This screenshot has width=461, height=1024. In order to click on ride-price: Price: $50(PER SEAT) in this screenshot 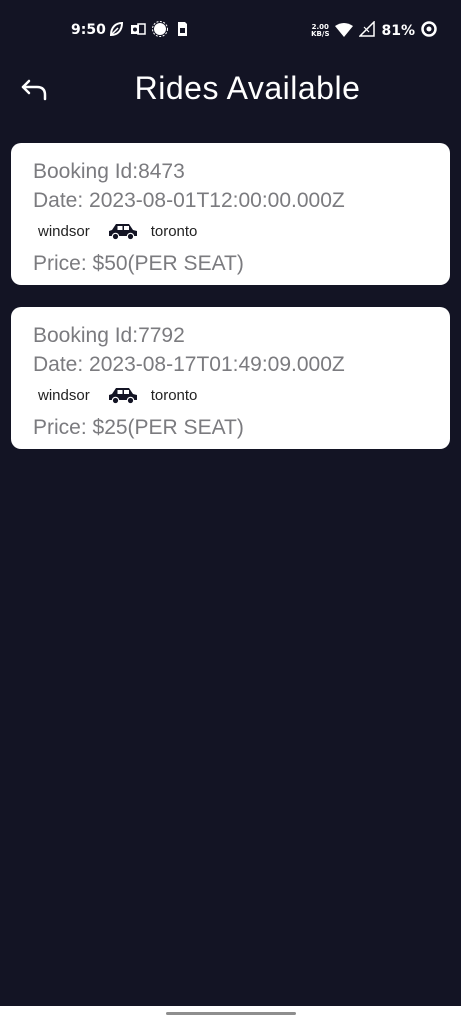, I will do `click(138, 263)`.